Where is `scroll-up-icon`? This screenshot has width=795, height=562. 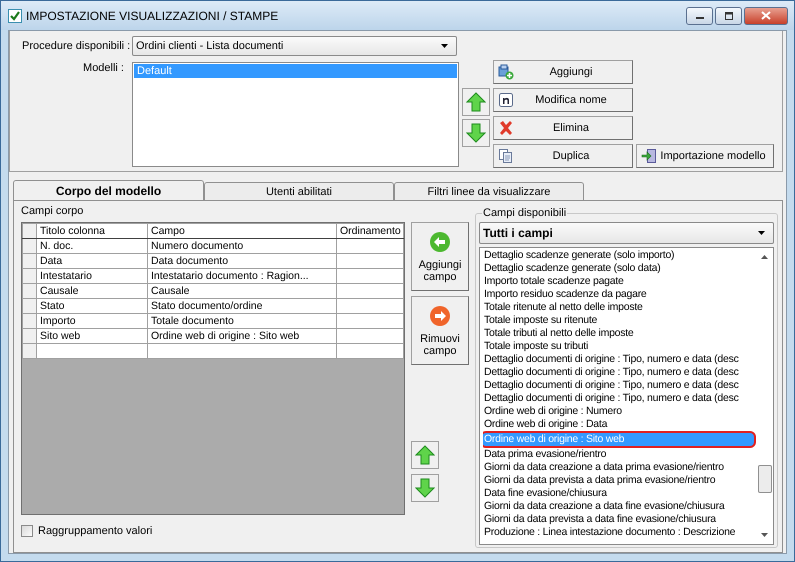 scroll-up-icon is located at coordinates (764, 257).